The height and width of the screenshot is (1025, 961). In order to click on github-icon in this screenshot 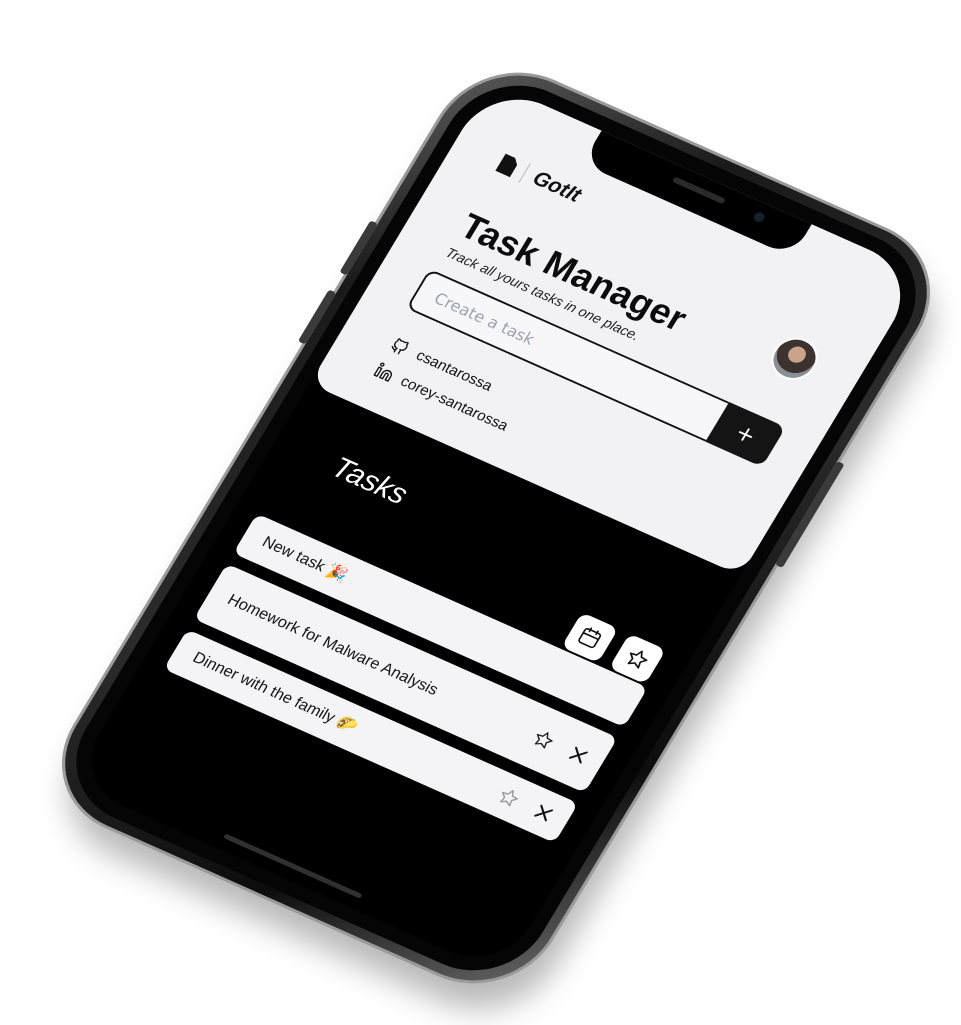, I will do `click(400, 346)`.